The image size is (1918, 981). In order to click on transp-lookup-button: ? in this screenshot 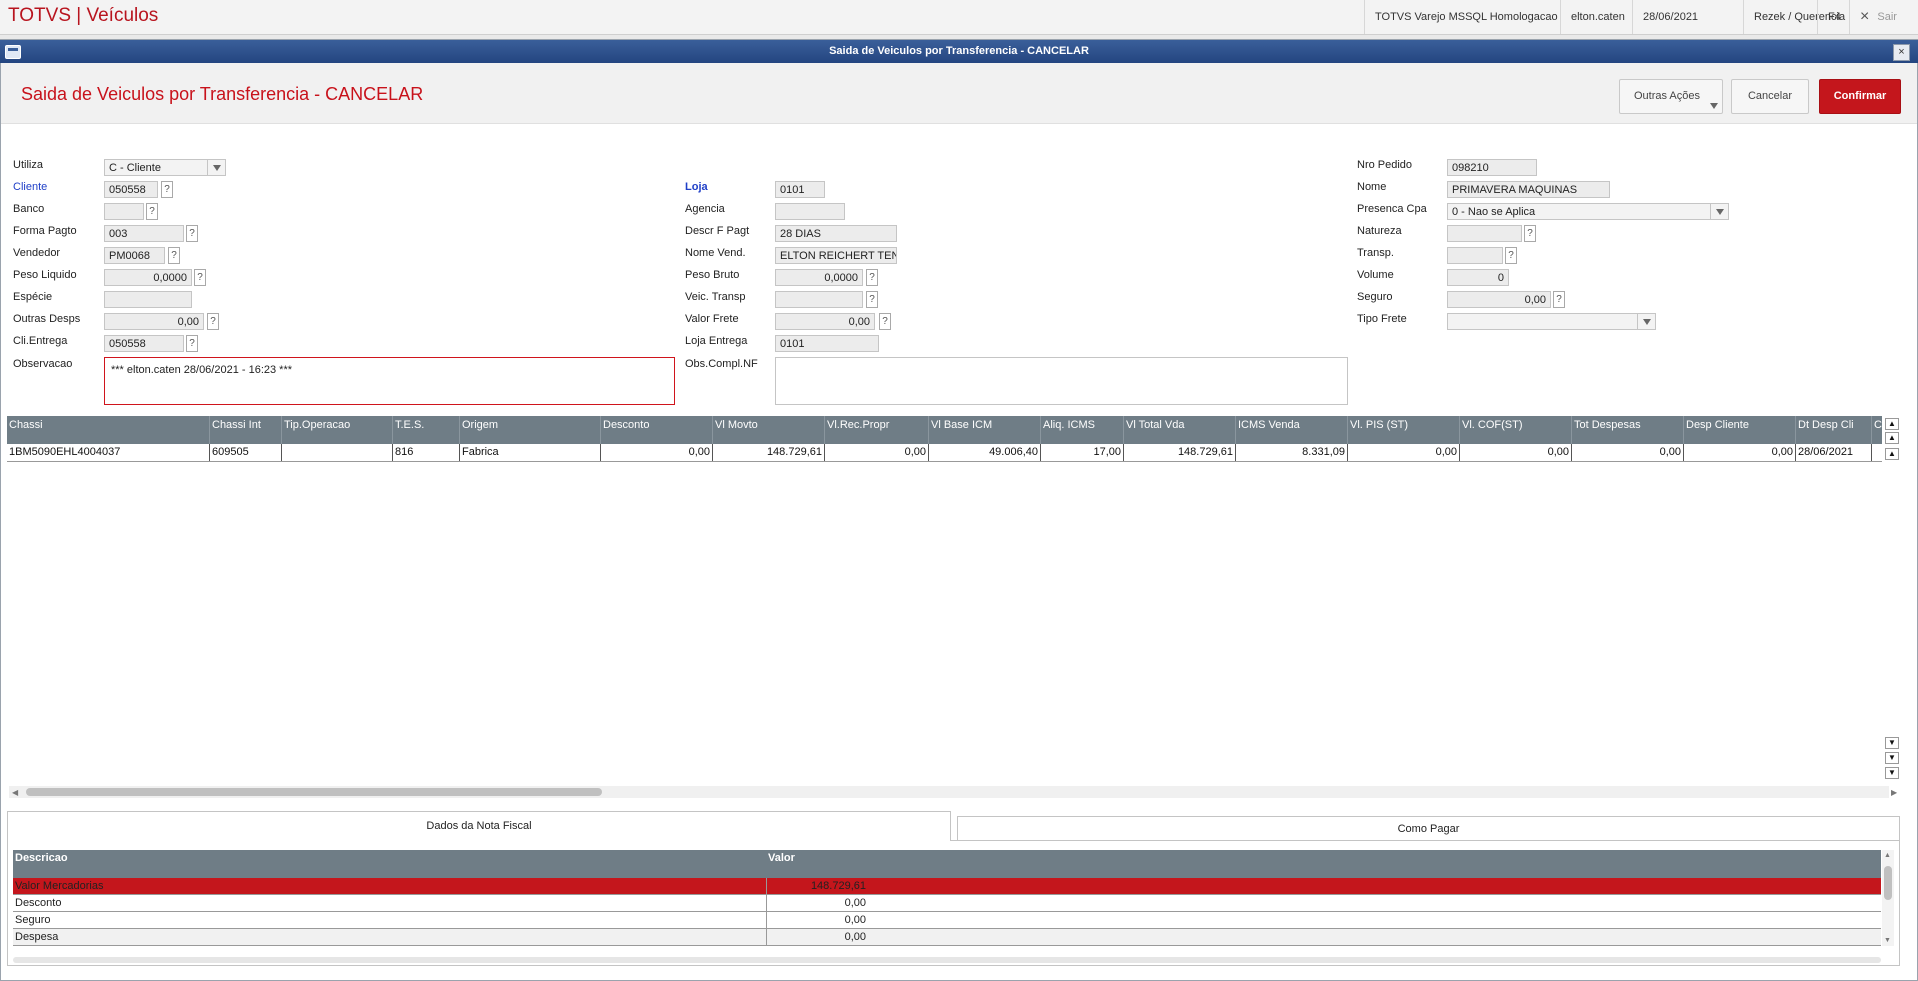, I will do `click(1511, 255)`.